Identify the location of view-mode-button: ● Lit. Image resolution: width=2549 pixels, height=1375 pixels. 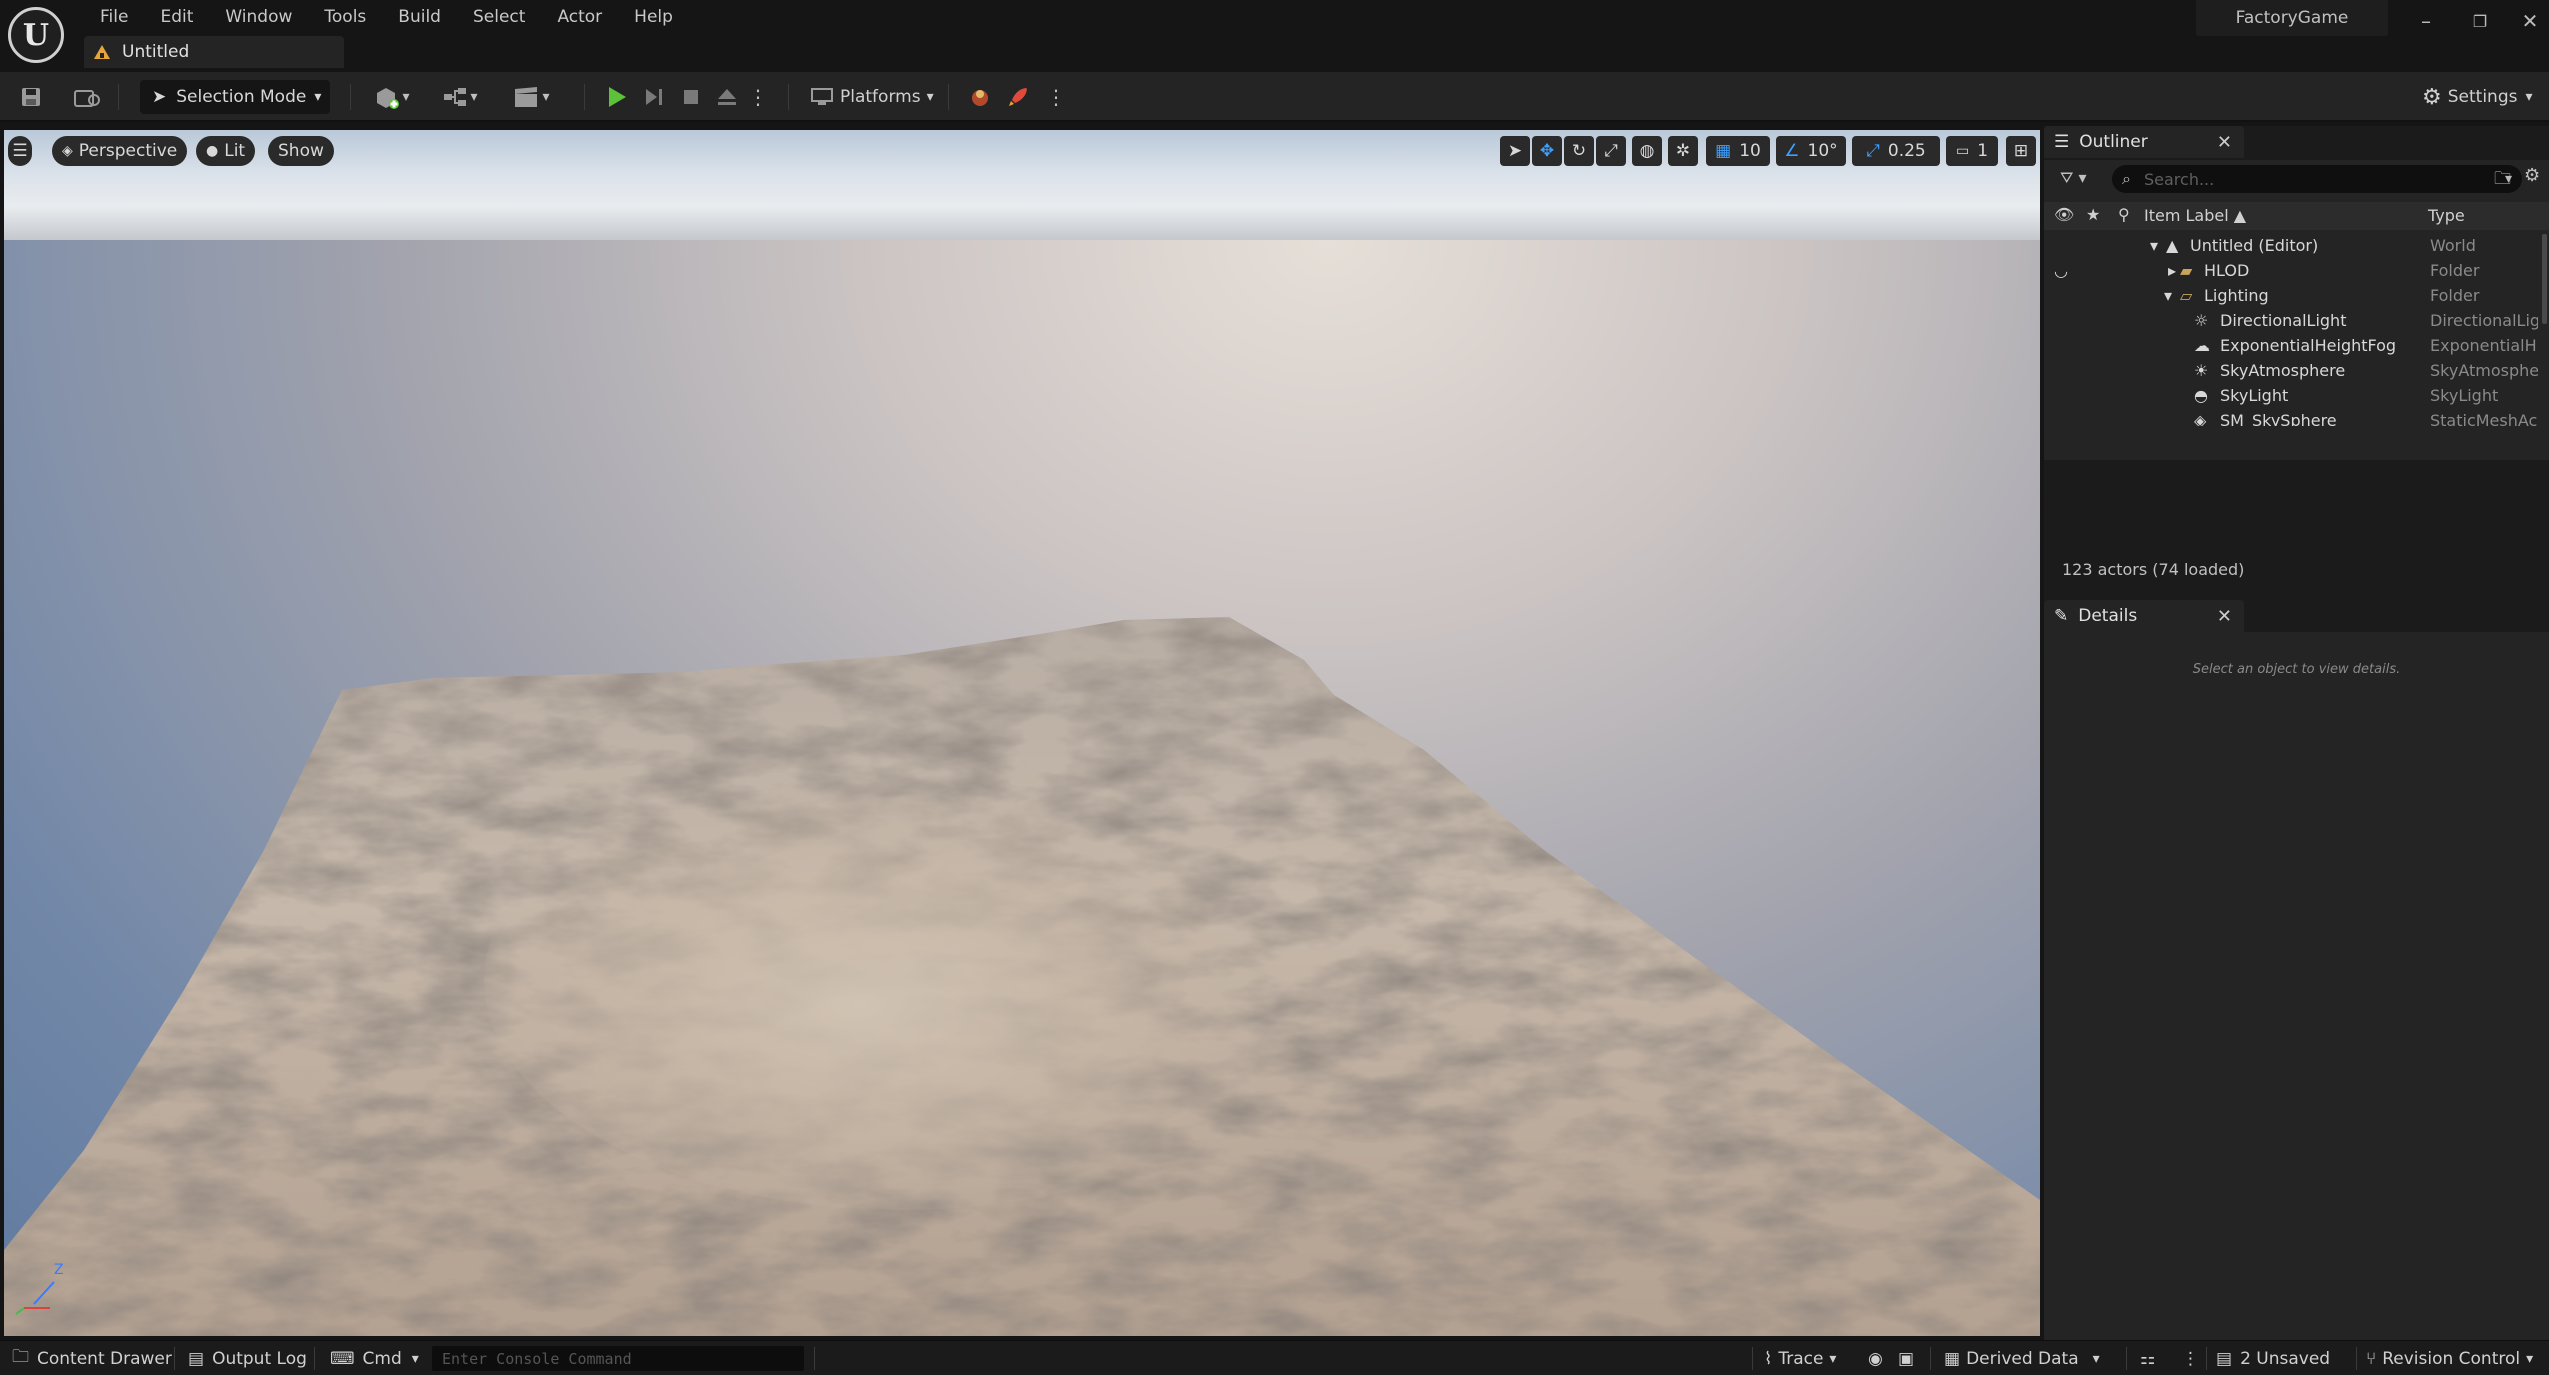
(226, 151).